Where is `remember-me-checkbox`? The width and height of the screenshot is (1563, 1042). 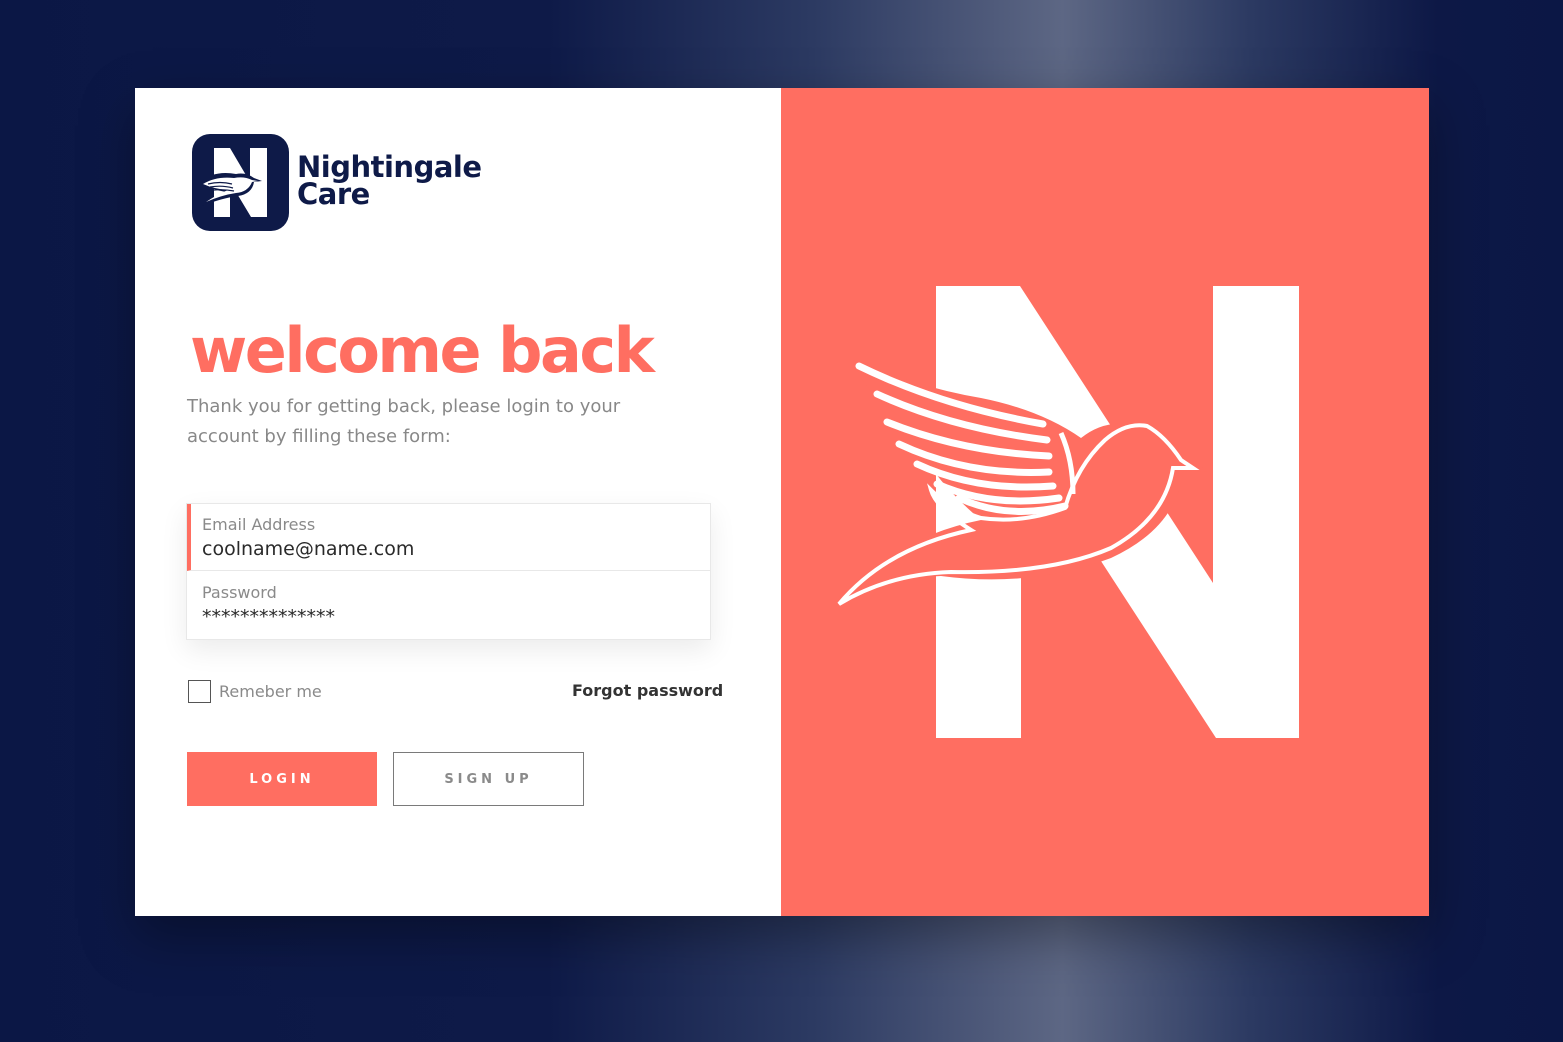
remember-me-checkbox is located at coordinates (199, 691).